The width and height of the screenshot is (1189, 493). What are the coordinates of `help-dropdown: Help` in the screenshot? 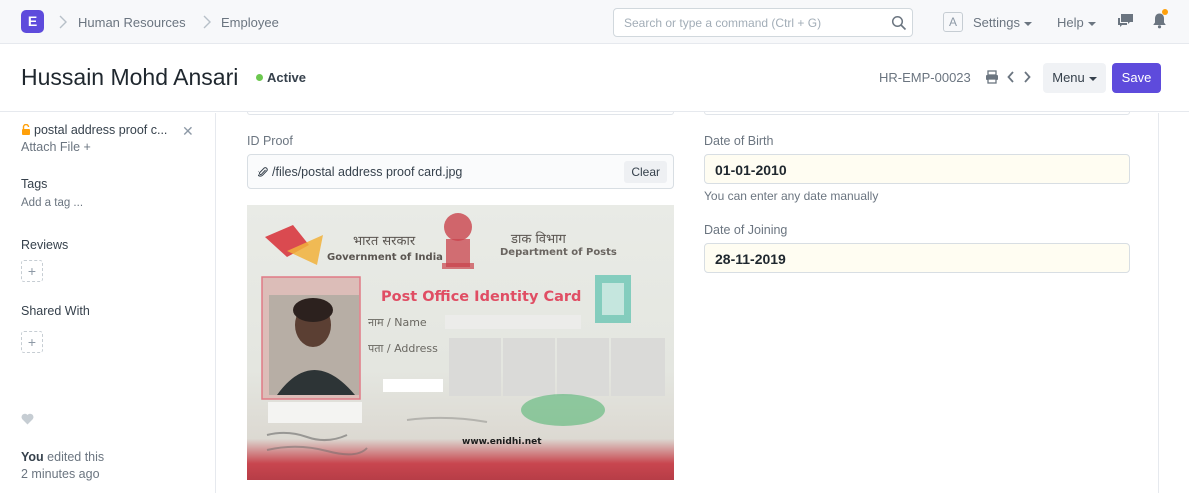 It's located at (1076, 22).